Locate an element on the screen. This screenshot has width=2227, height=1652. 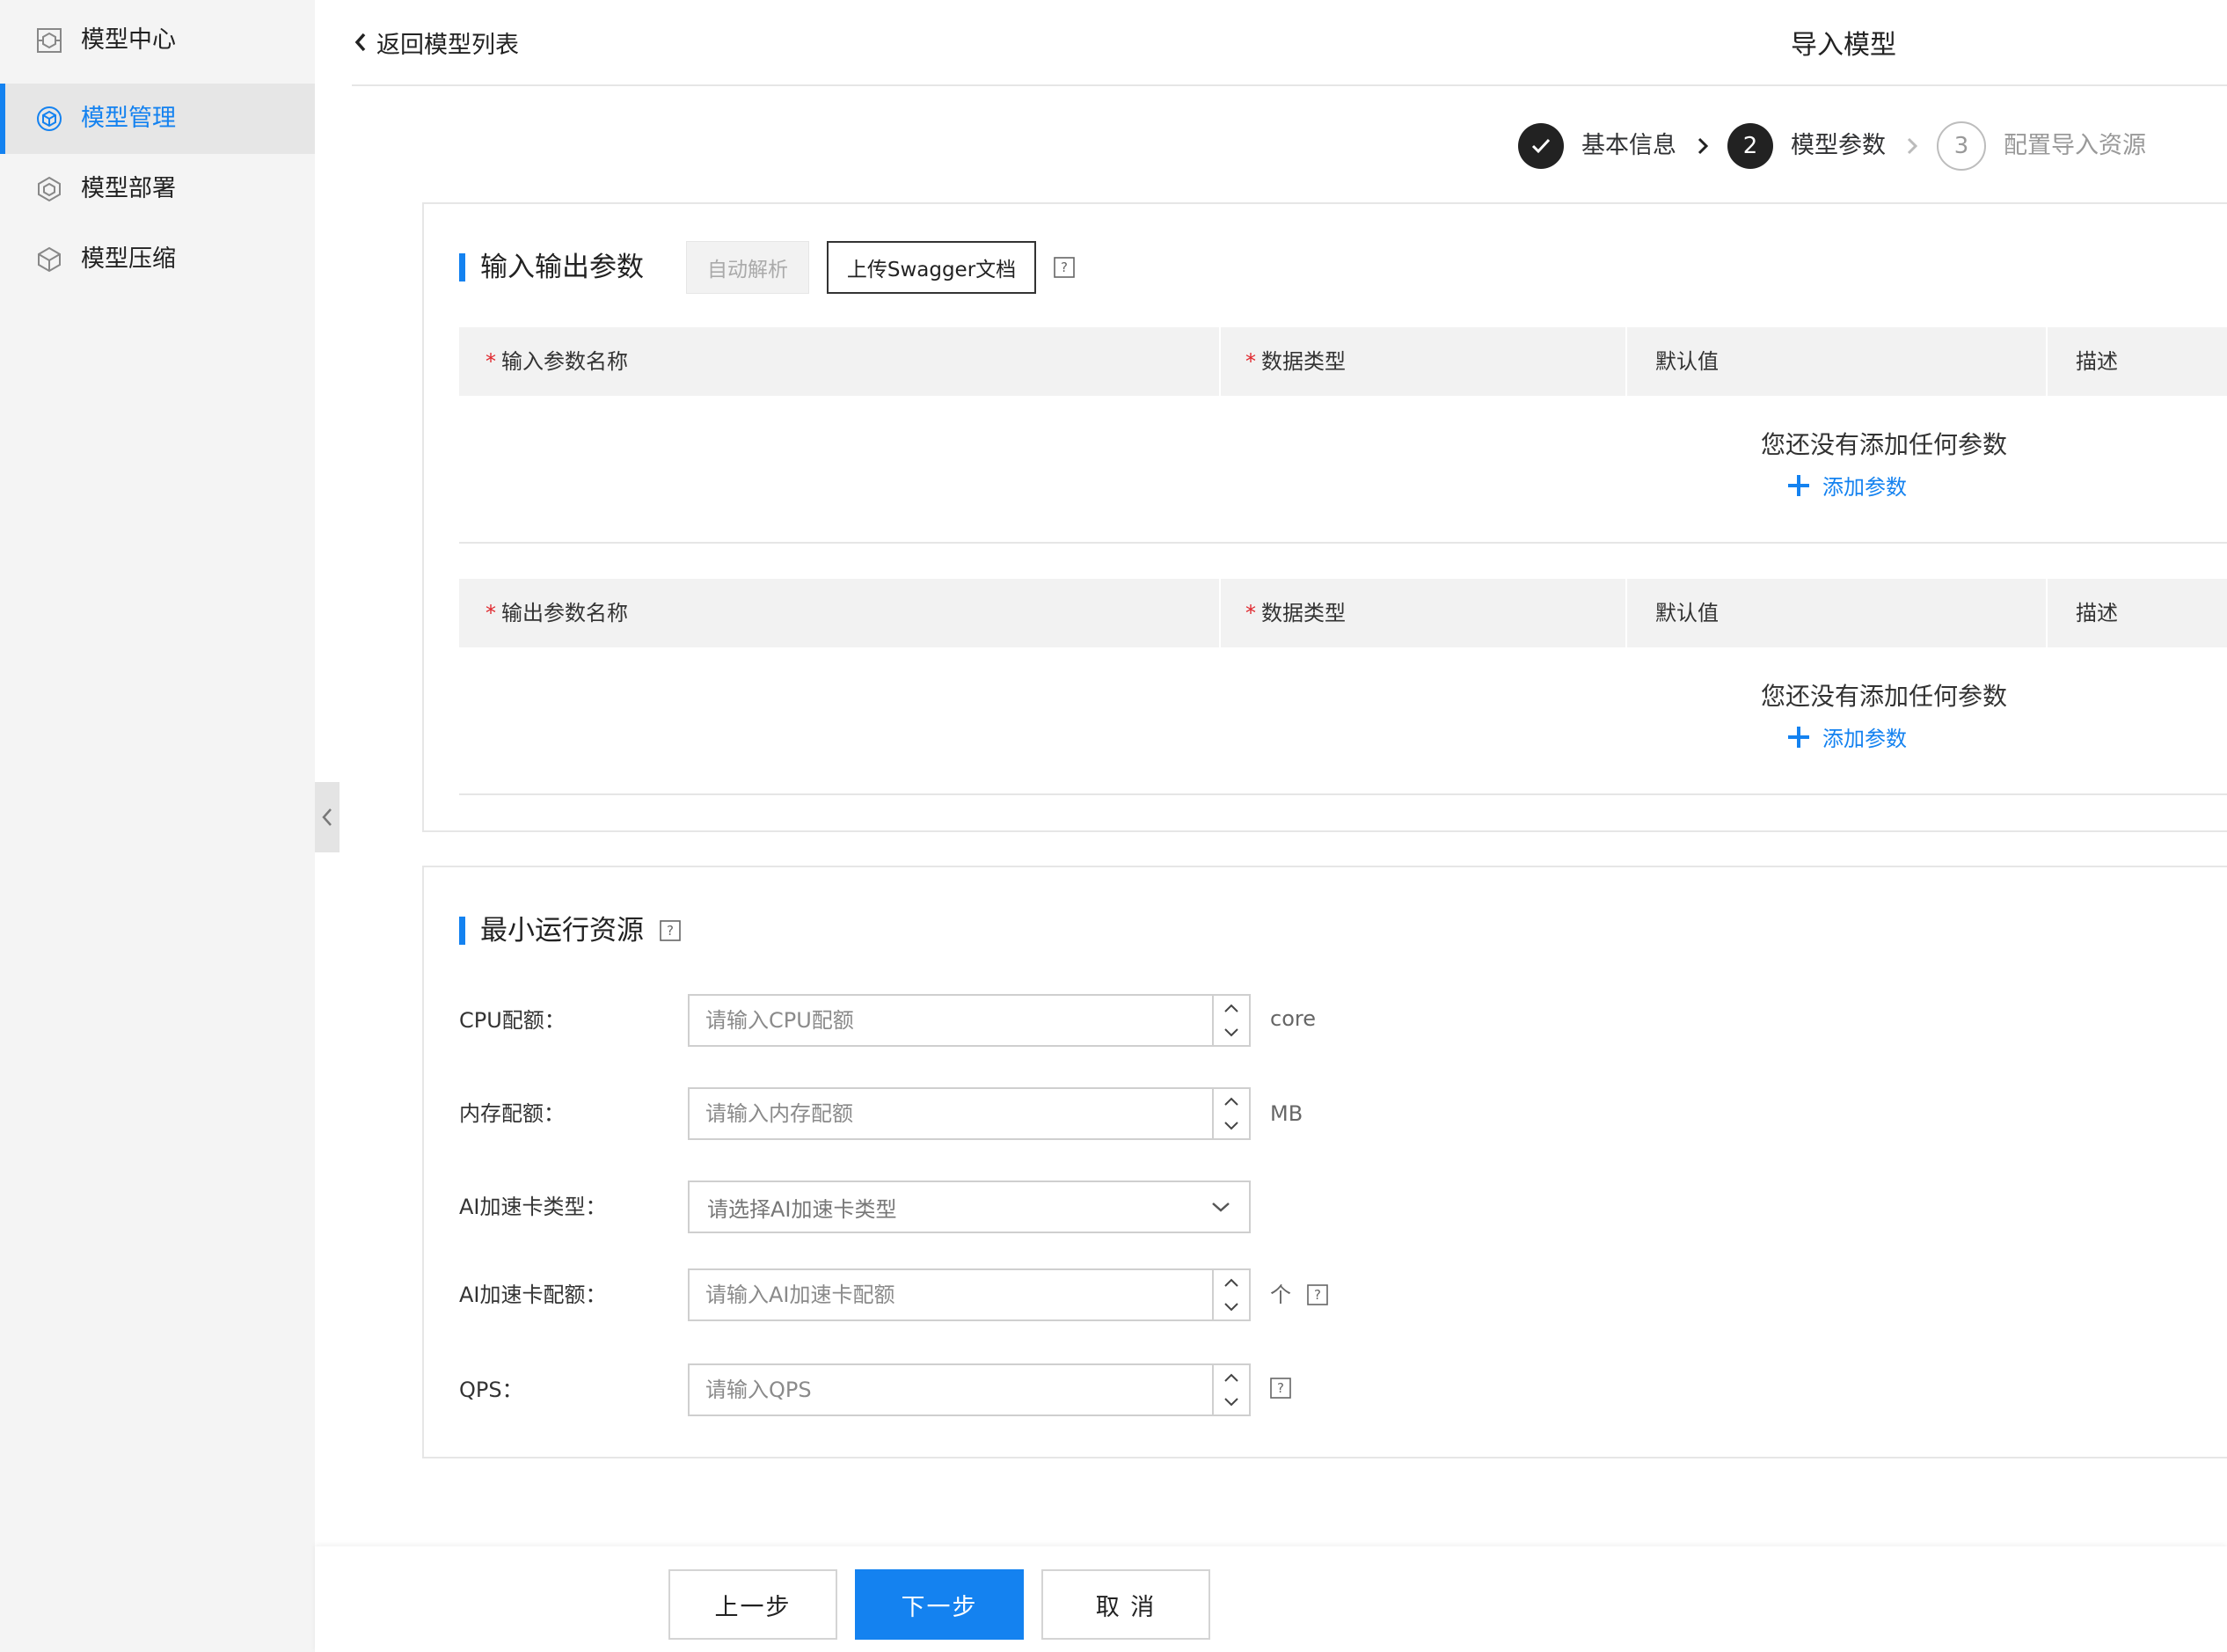
model-compress-icon is located at coordinates (49, 259).